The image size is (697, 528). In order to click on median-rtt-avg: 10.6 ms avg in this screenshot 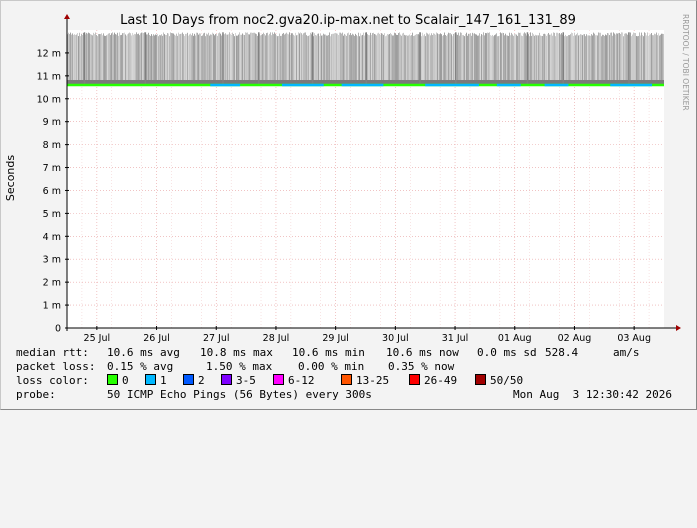, I will do `click(143, 352)`.